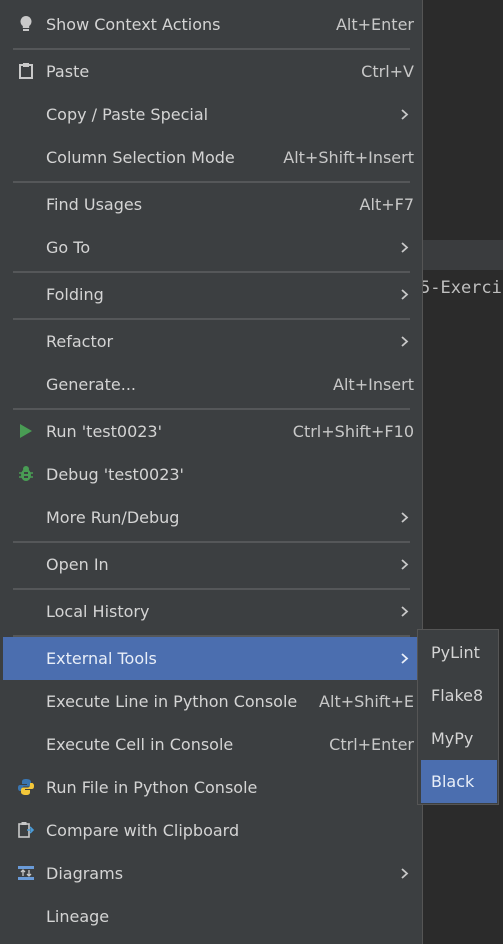 The height and width of the screenshot is (944, 503). I want to click on bulb-icon, so click(26, 24).